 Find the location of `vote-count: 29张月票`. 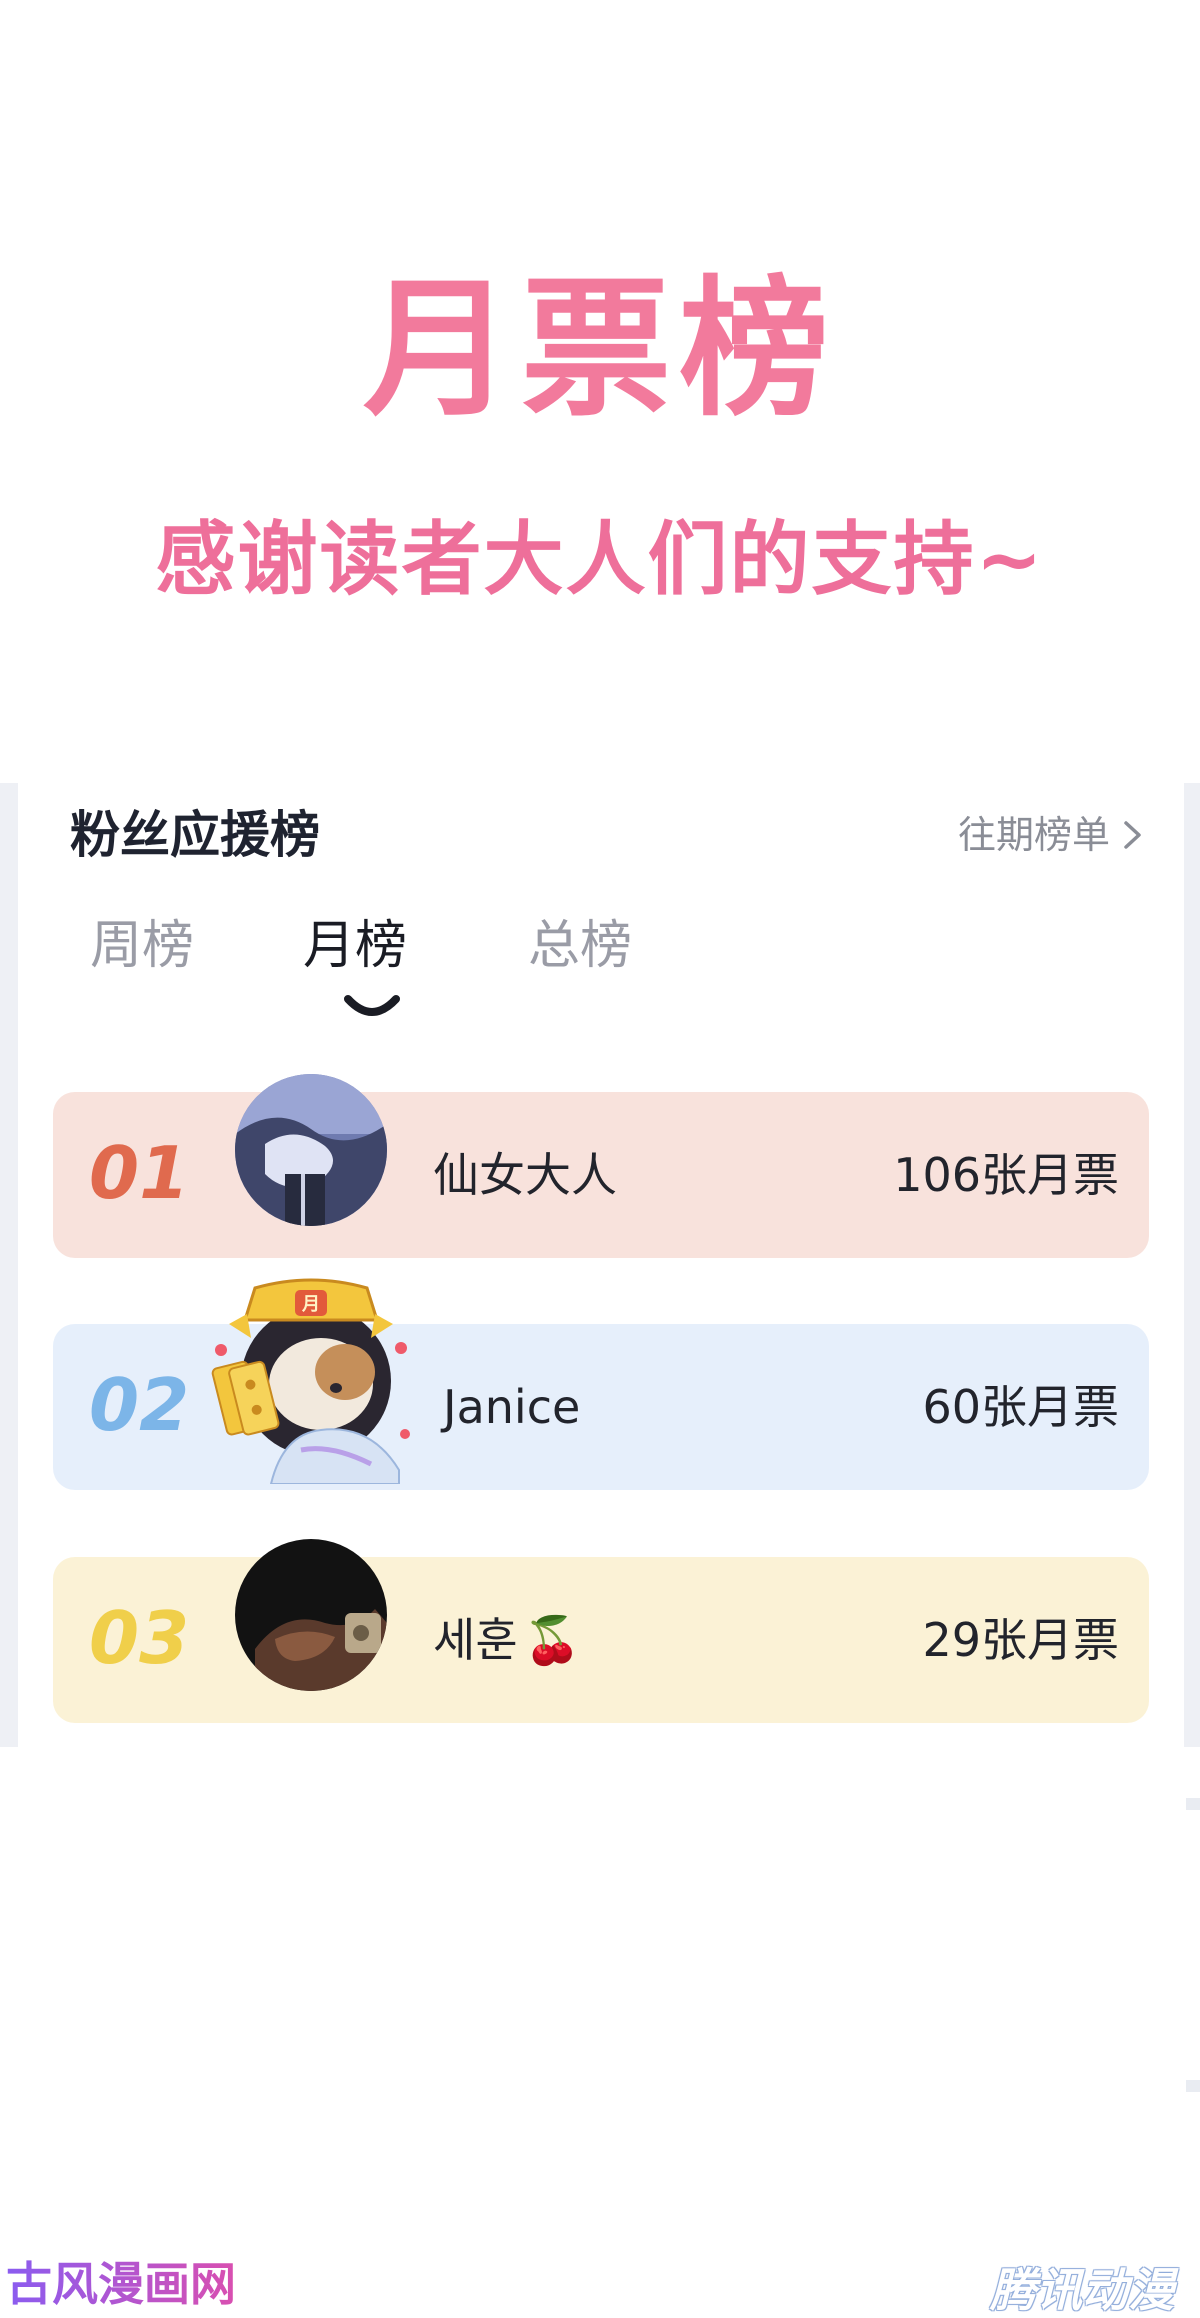

vote-count: 29张月票 is located at coordinates (1020, 1640).